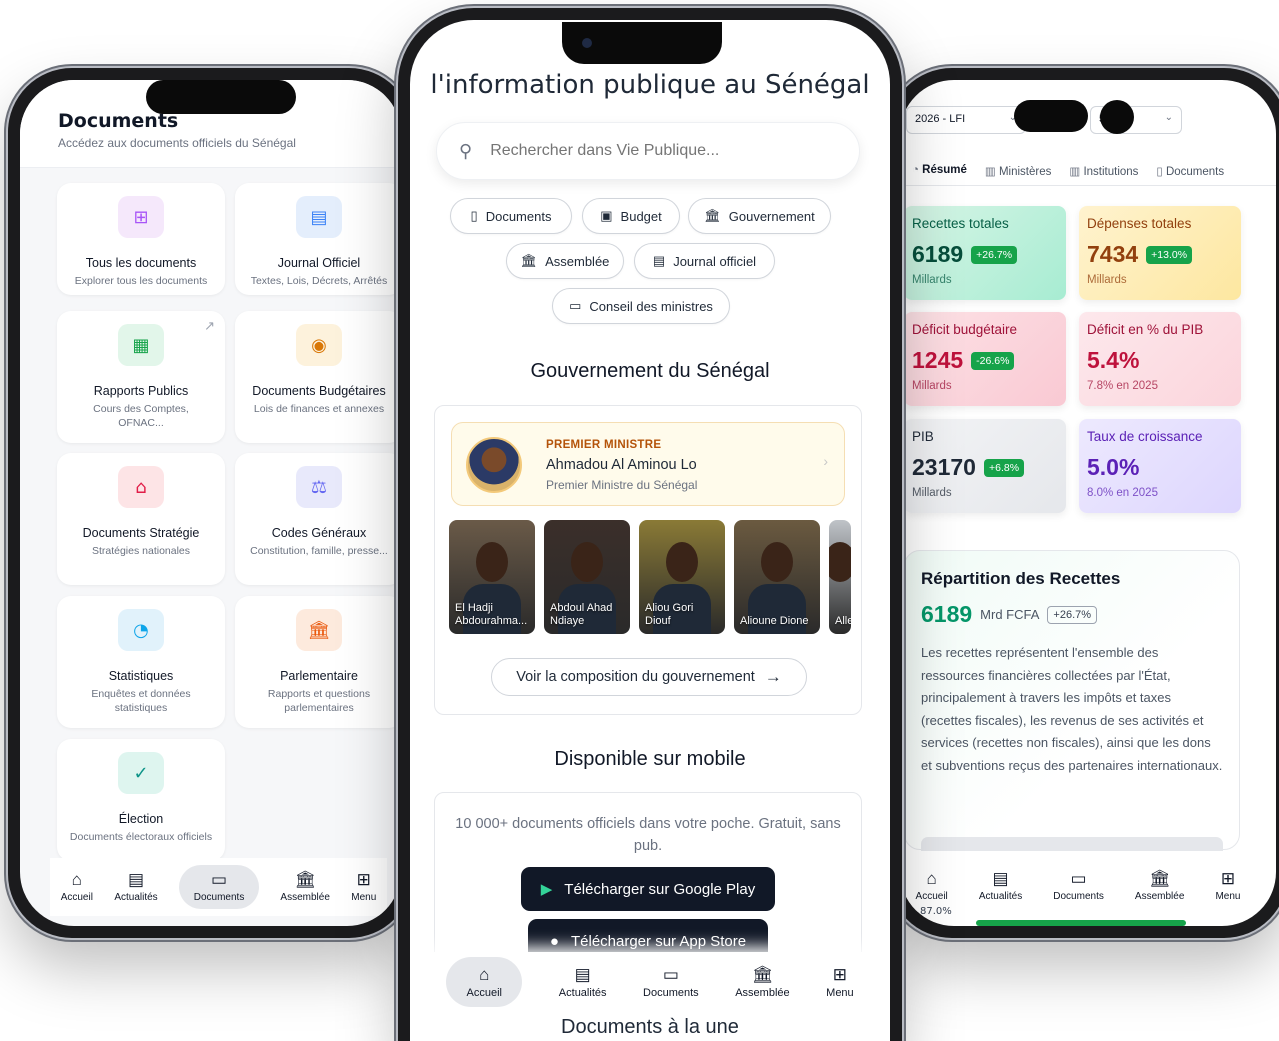 The height and width of the screenshot is (1041, 1279). What do you see at coordinates (650, 85) in the screenshot?
I see `page-title: l'information publique au Sénégal` at bounding box center [650, 85].